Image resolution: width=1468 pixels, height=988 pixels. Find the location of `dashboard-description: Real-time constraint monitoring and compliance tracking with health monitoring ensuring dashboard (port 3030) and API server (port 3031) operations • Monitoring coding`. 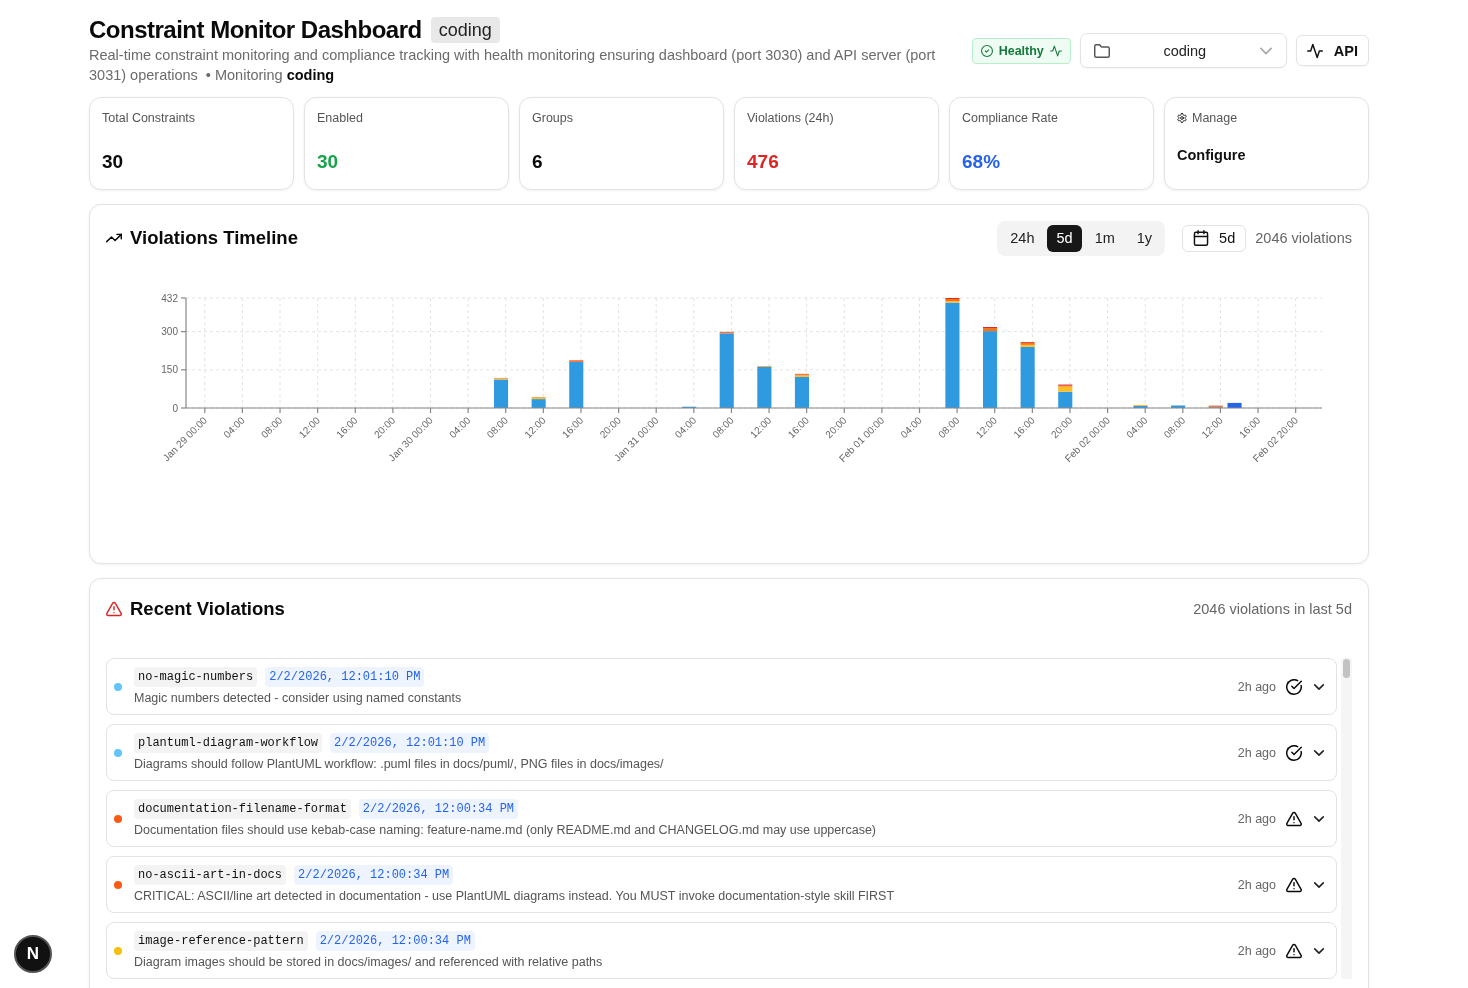

dashboard-description: Real-time constraint monitoring and compliance tracking with health monitoring ensuring dashboard (port 3030) and API server (port 3031) operations • Monitoring coding is located at coordinates (513, 65).